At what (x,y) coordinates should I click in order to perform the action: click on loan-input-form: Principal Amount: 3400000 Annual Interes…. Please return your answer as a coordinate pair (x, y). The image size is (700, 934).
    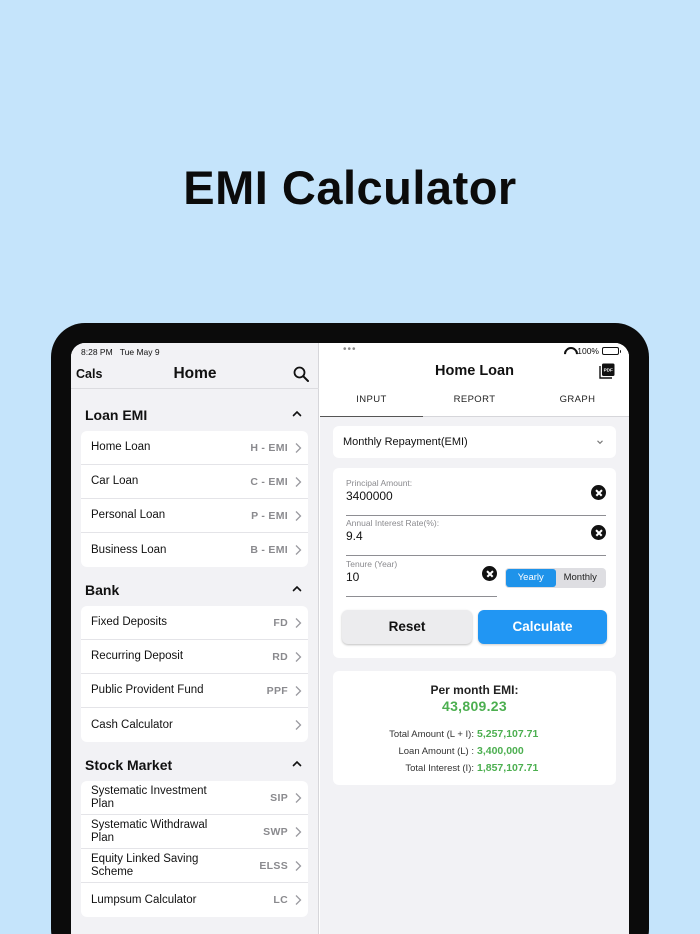
    Looking at the image, I should click on (474, 563).